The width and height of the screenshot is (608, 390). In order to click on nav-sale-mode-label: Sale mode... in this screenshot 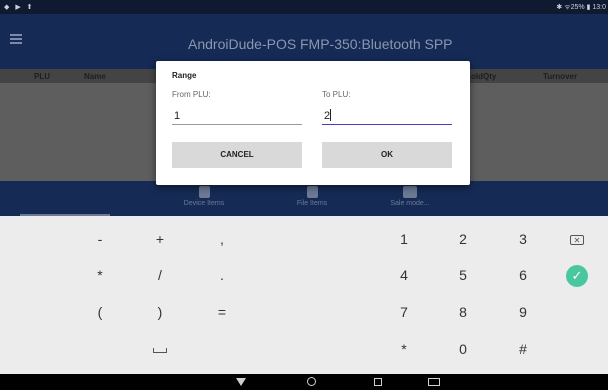, I will do `click(410, 203)`.